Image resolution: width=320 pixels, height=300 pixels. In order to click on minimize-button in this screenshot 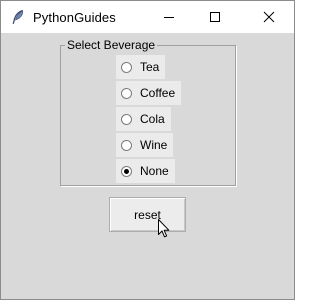, I will do `click(170, 17)`.